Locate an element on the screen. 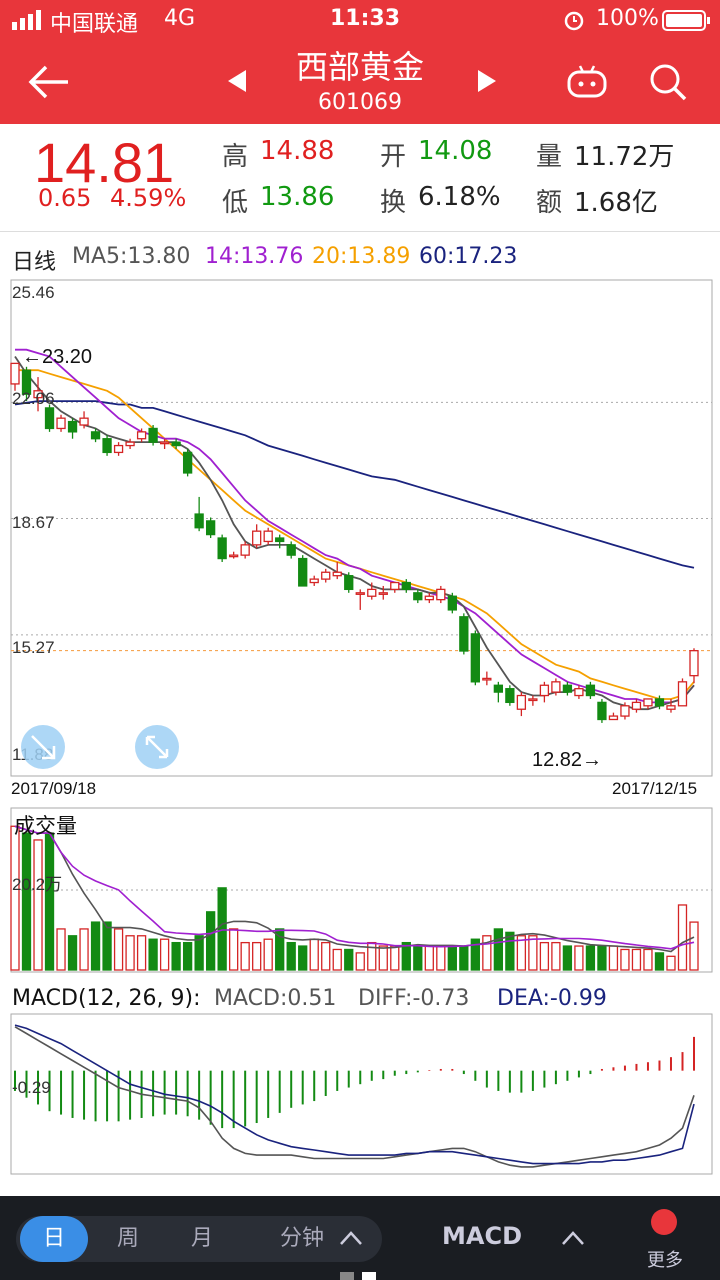 The width and height of the screenshot is (720, 1280). network-type: 4G is located at coordinates (180, 18).